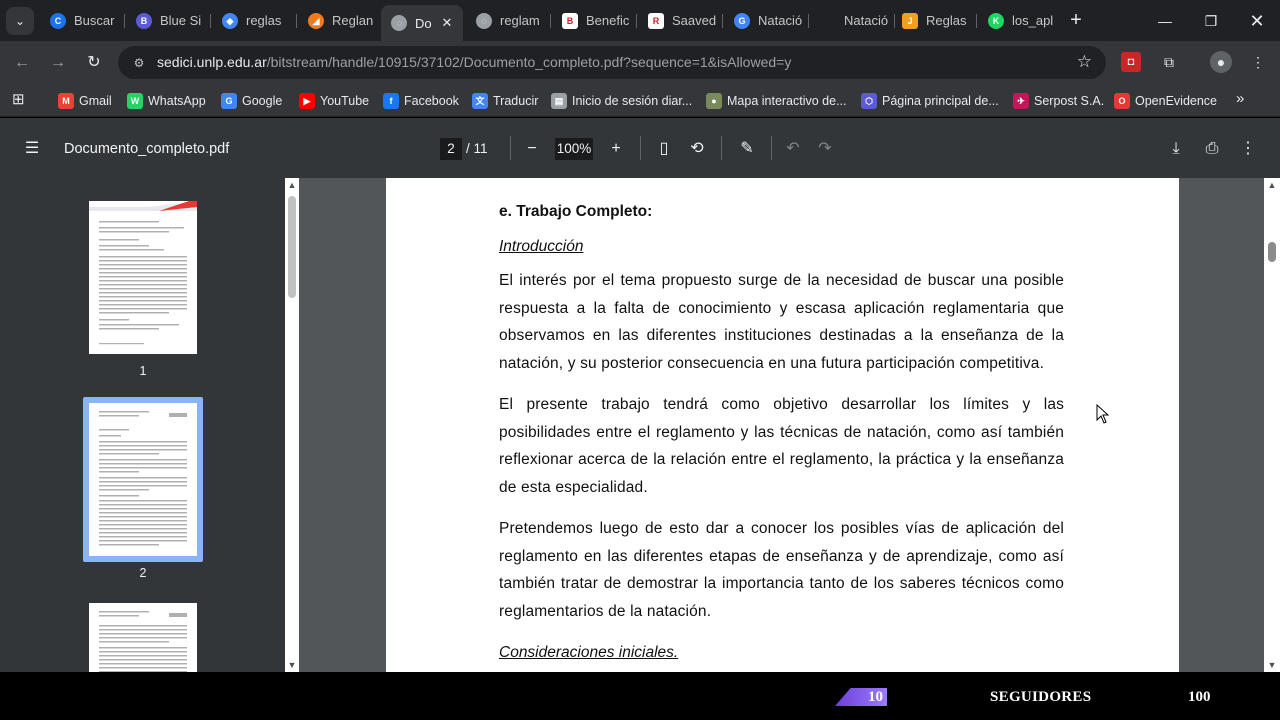  I want to click on extensions-puzzle-icon: ⧉, so click(1169, 62).